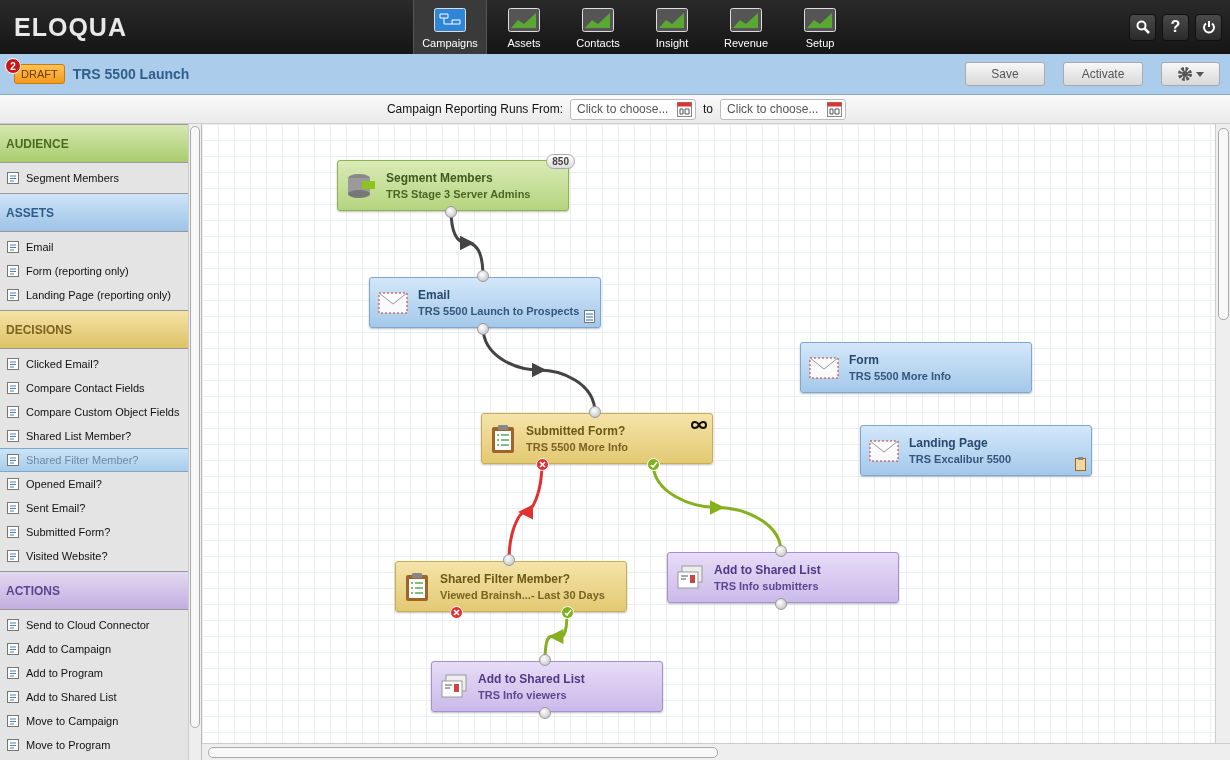 Image resolution: width=1230 pixels, height=760 pixels. Describe the element at coordinates (1005, 74) in the screenshot. I see `toolbar-button: Save` at that location.